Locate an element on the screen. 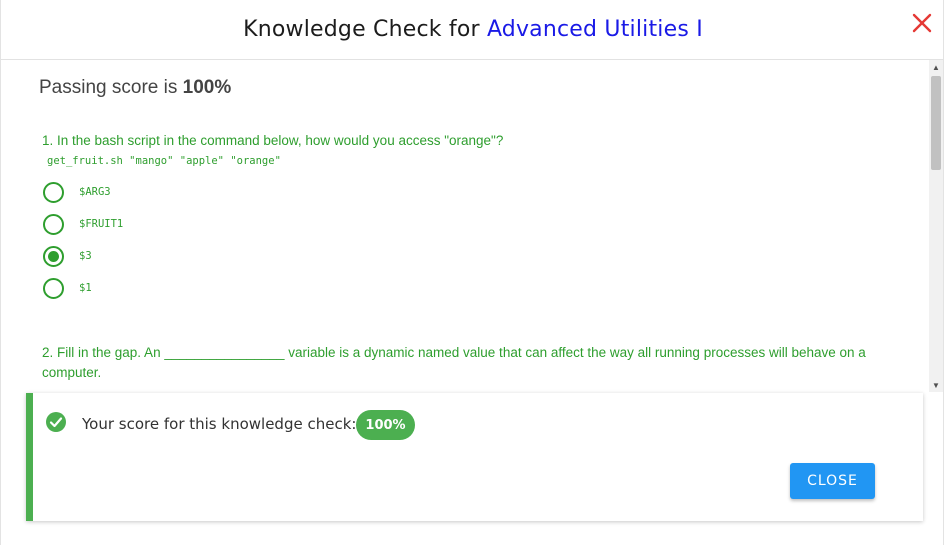 This screenshot has height=545, width=944. modal-title: Knowledge Check for Advanced Utilities I is located at coordinates (473, 29).